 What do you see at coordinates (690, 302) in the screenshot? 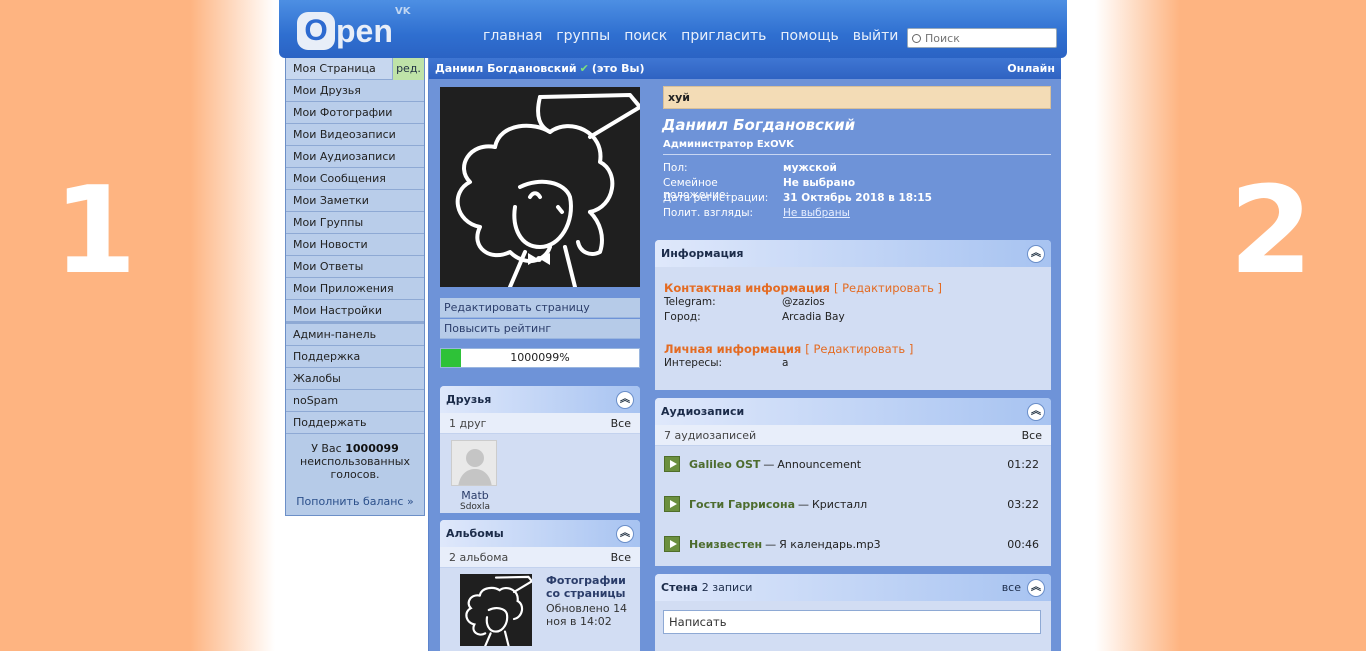
I see `kv-label: Telegram:` at bounding box center [690, 302].